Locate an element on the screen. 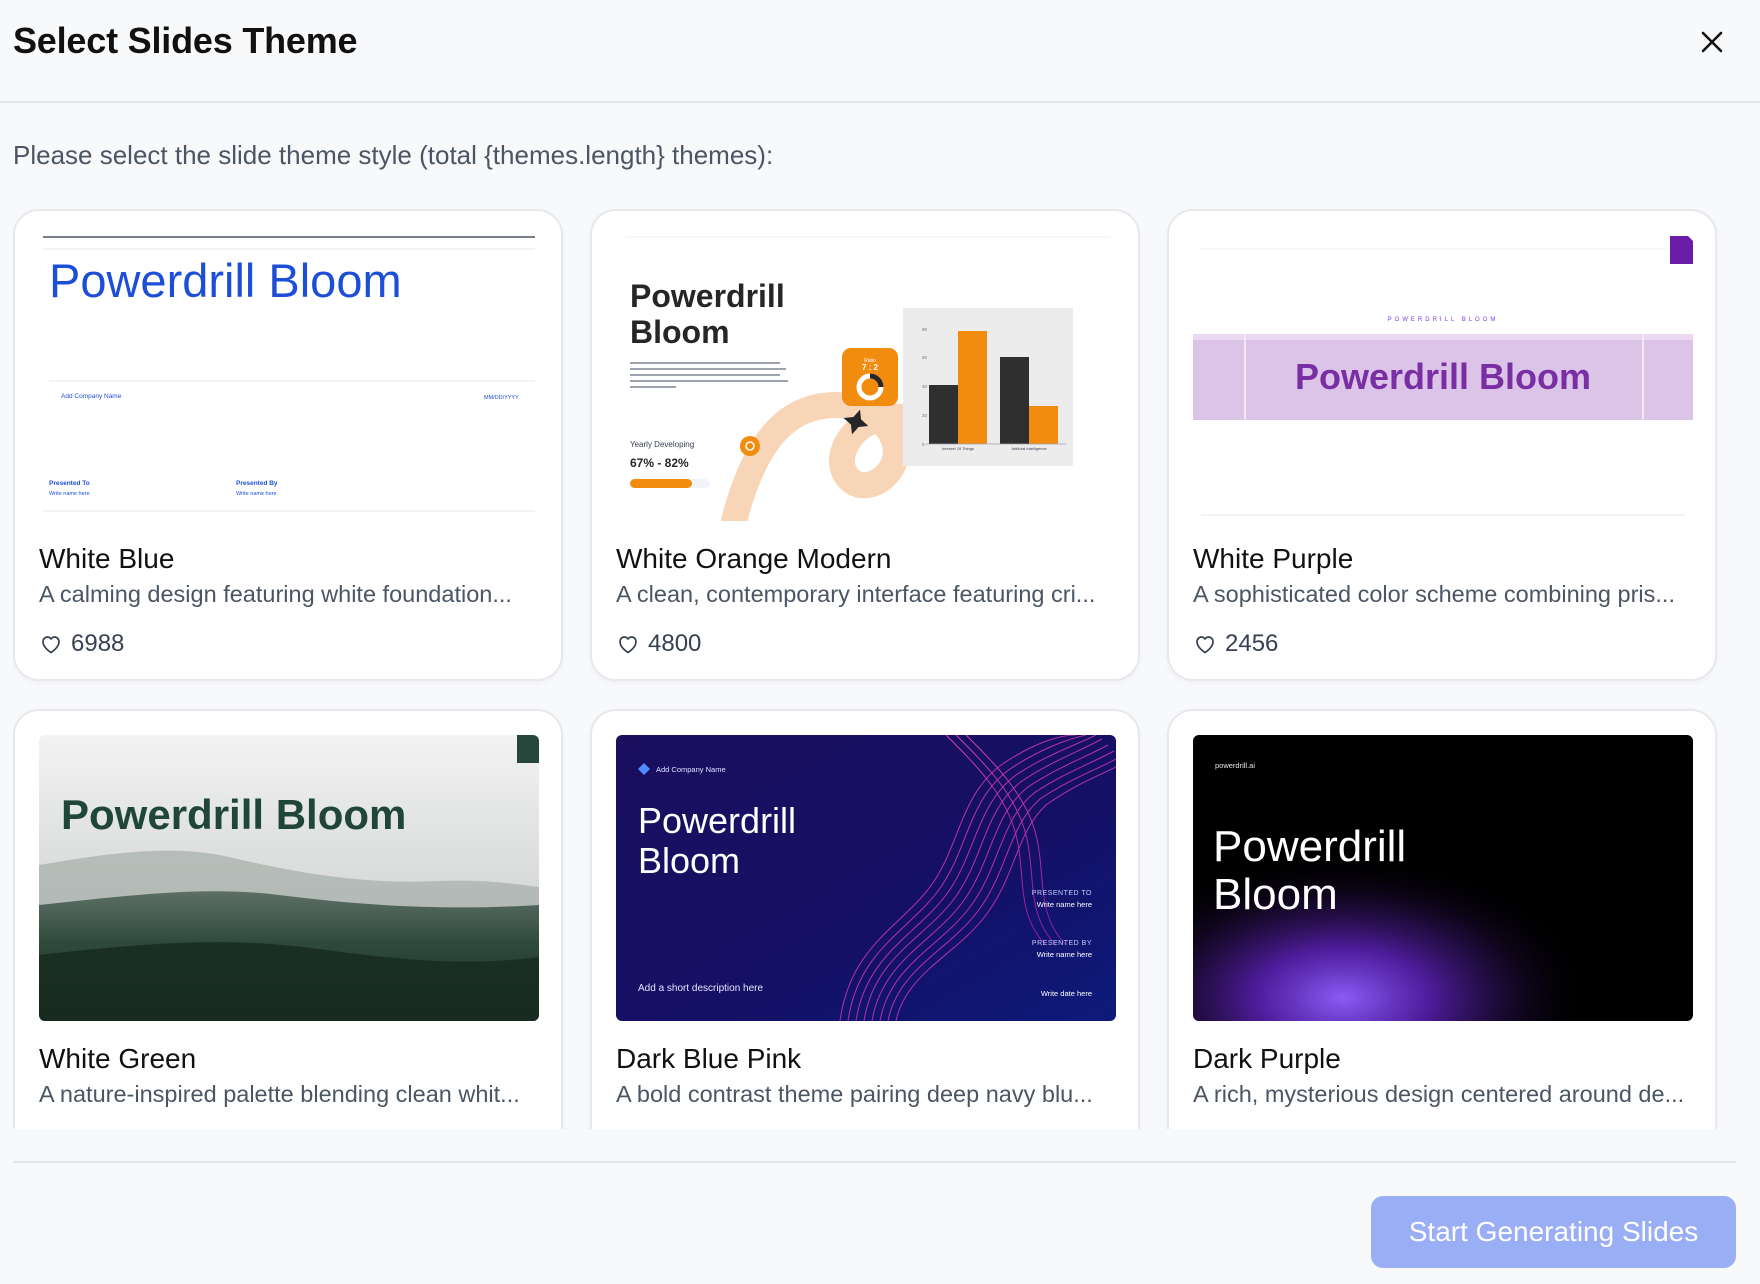 The image size is (1760, 1284). preview-date: MM/DD/YYYY is located at coordinates (501, 398).